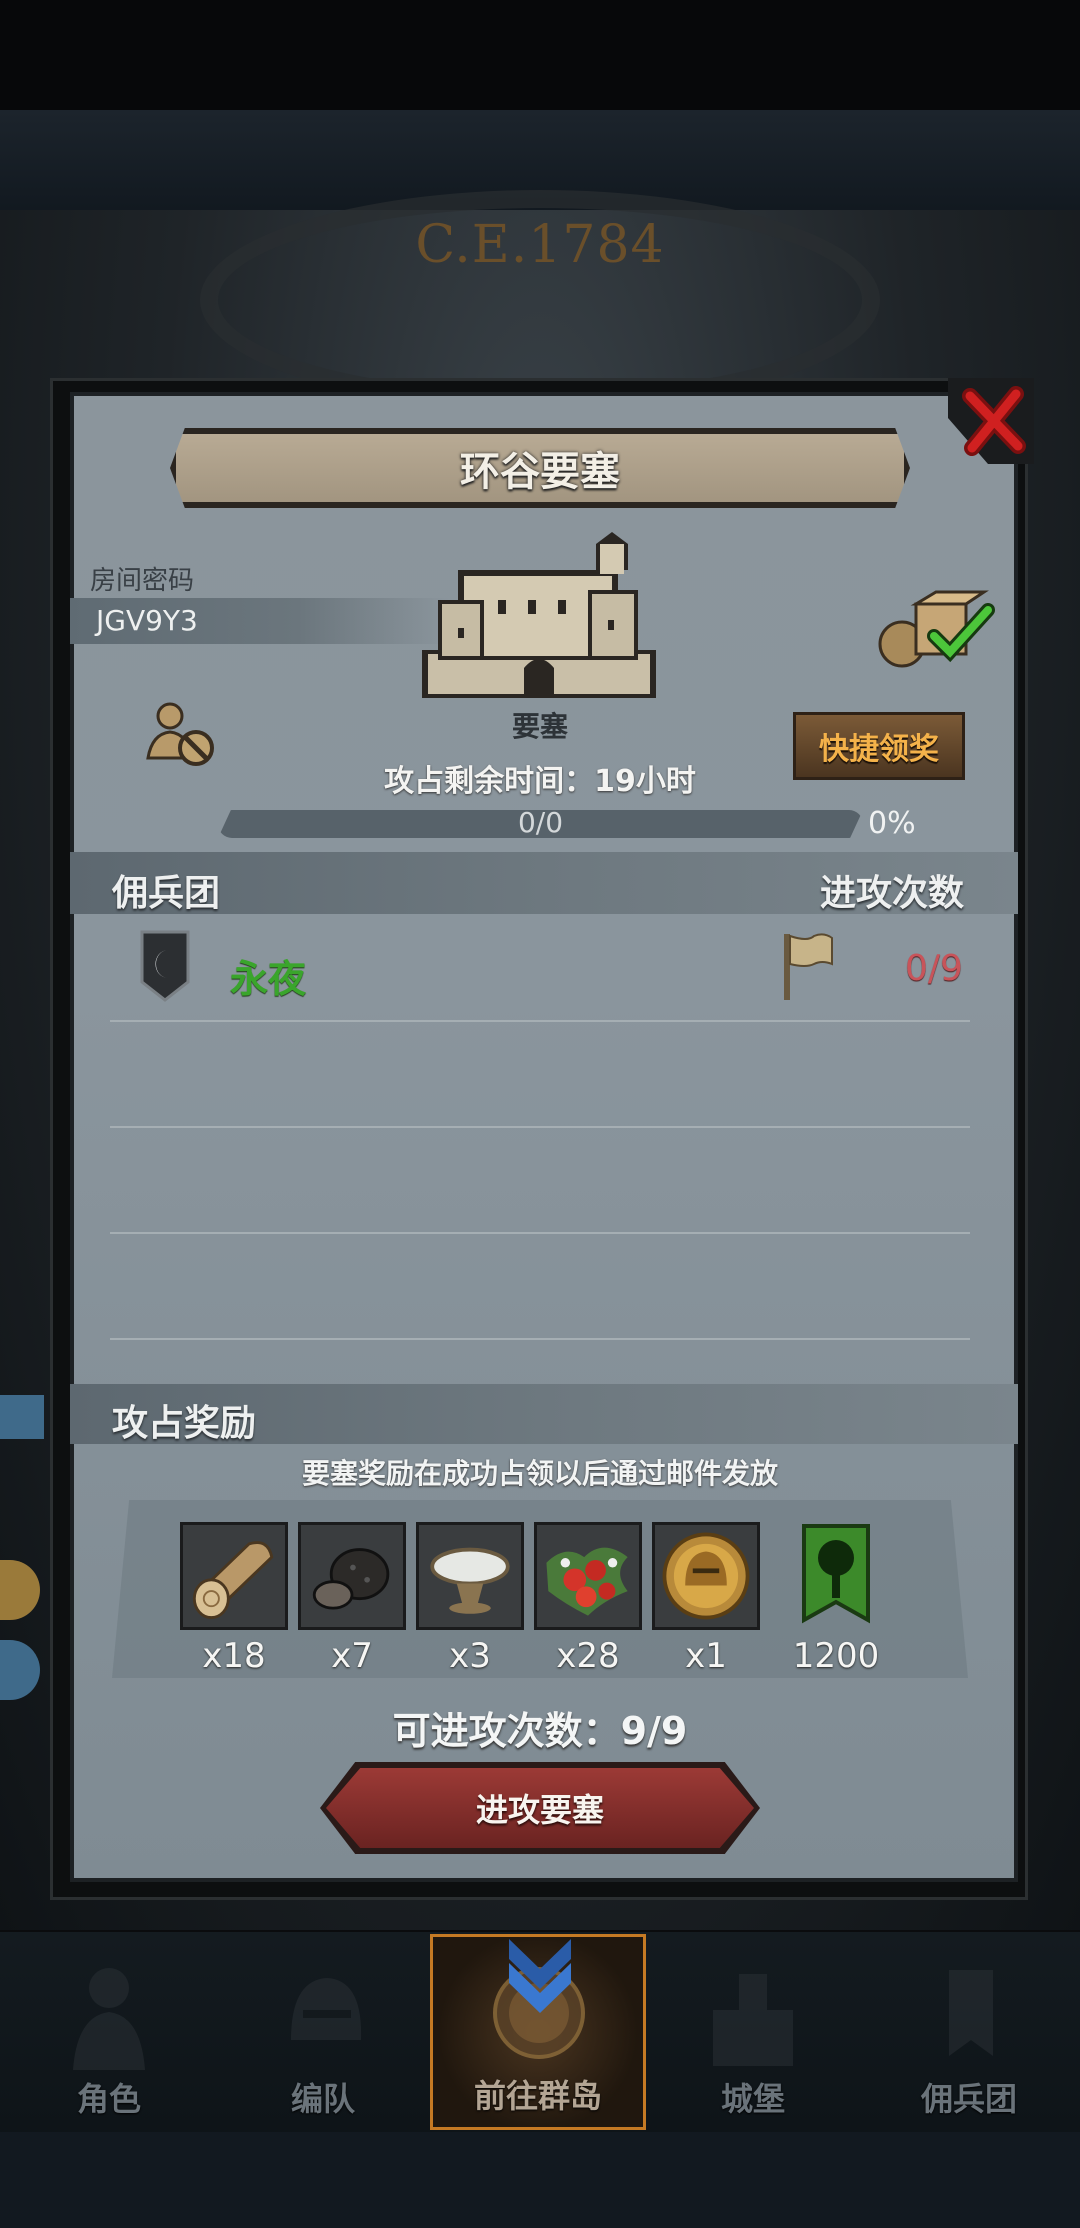 The width and height of the screenshot is (1080, 2228). What do you see at coordinates (808, 966) in the screenshot?
I see `attack-flag-icon` at bounding box center [808, 966].